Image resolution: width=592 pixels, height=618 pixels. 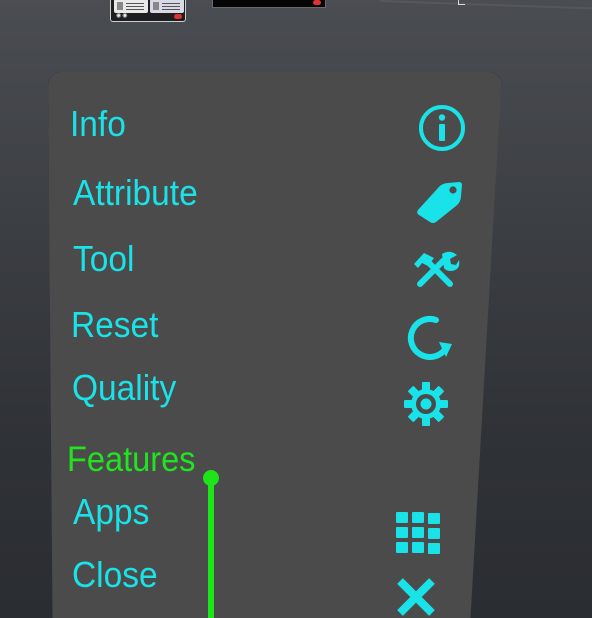 I want to click on features-scroll-handle, so click(x=211, y=478).